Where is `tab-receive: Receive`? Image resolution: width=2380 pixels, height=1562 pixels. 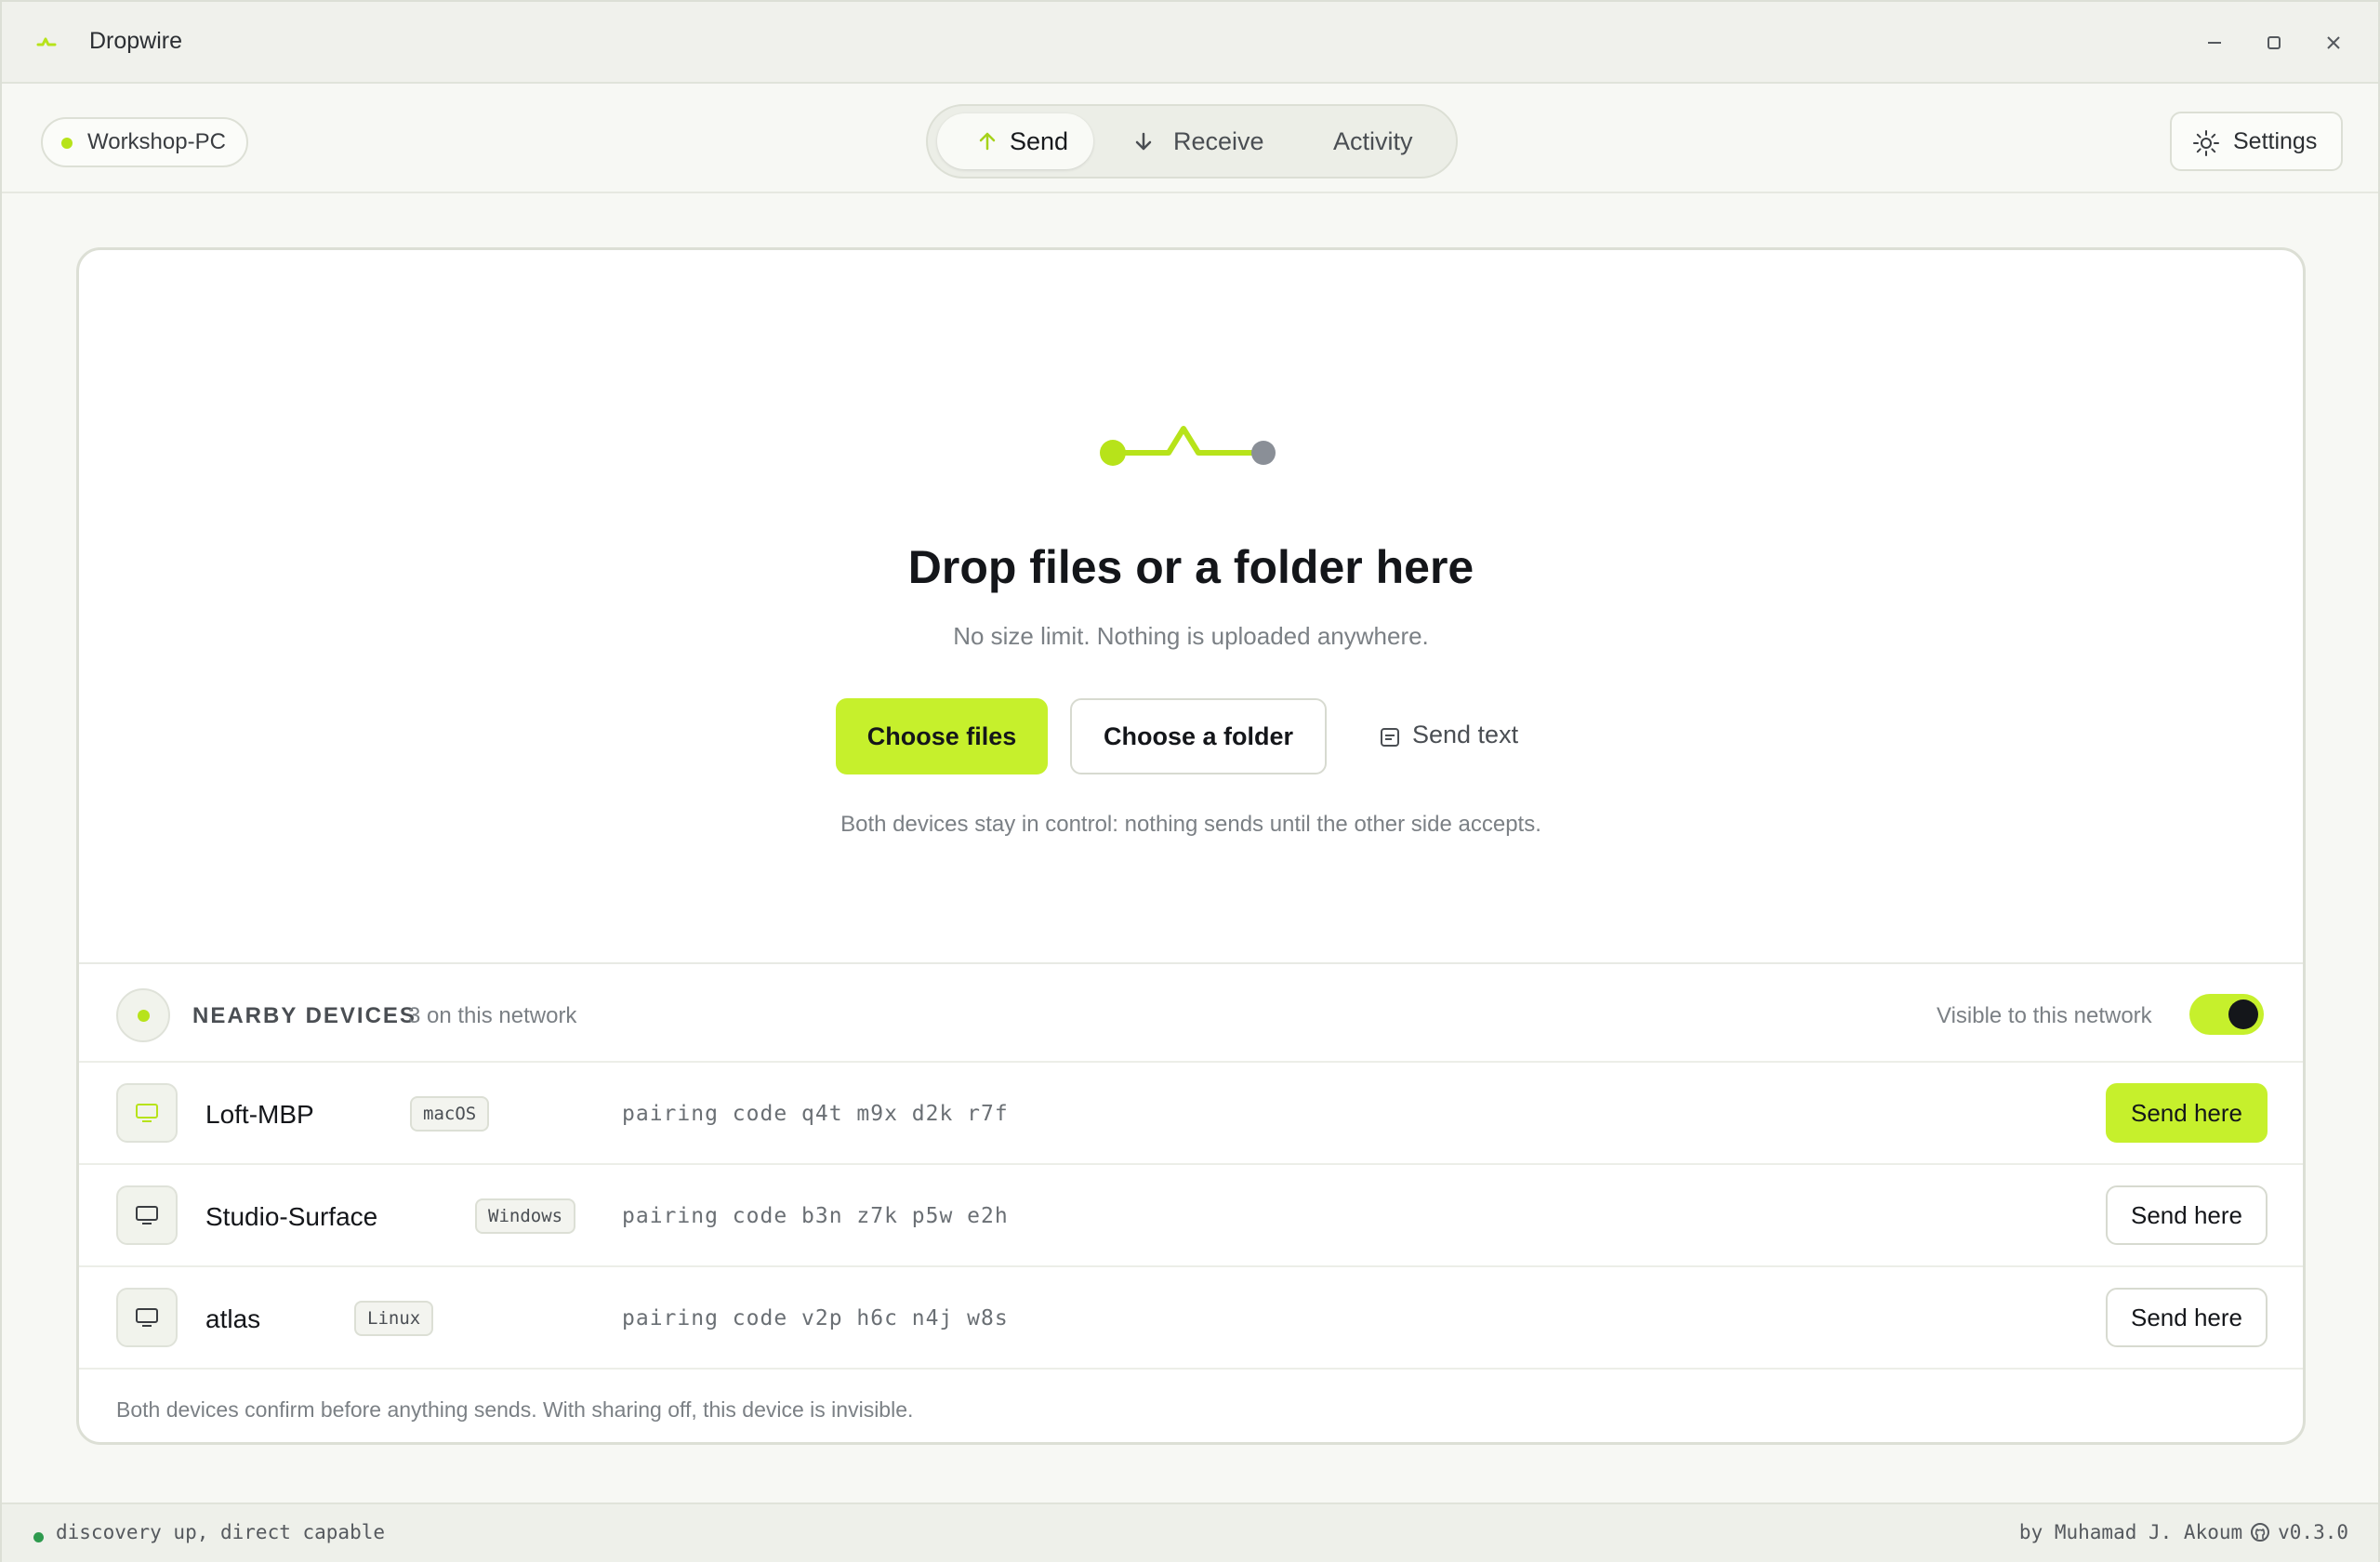
tab-receive: Receive is located at coordinates (1194, 141).